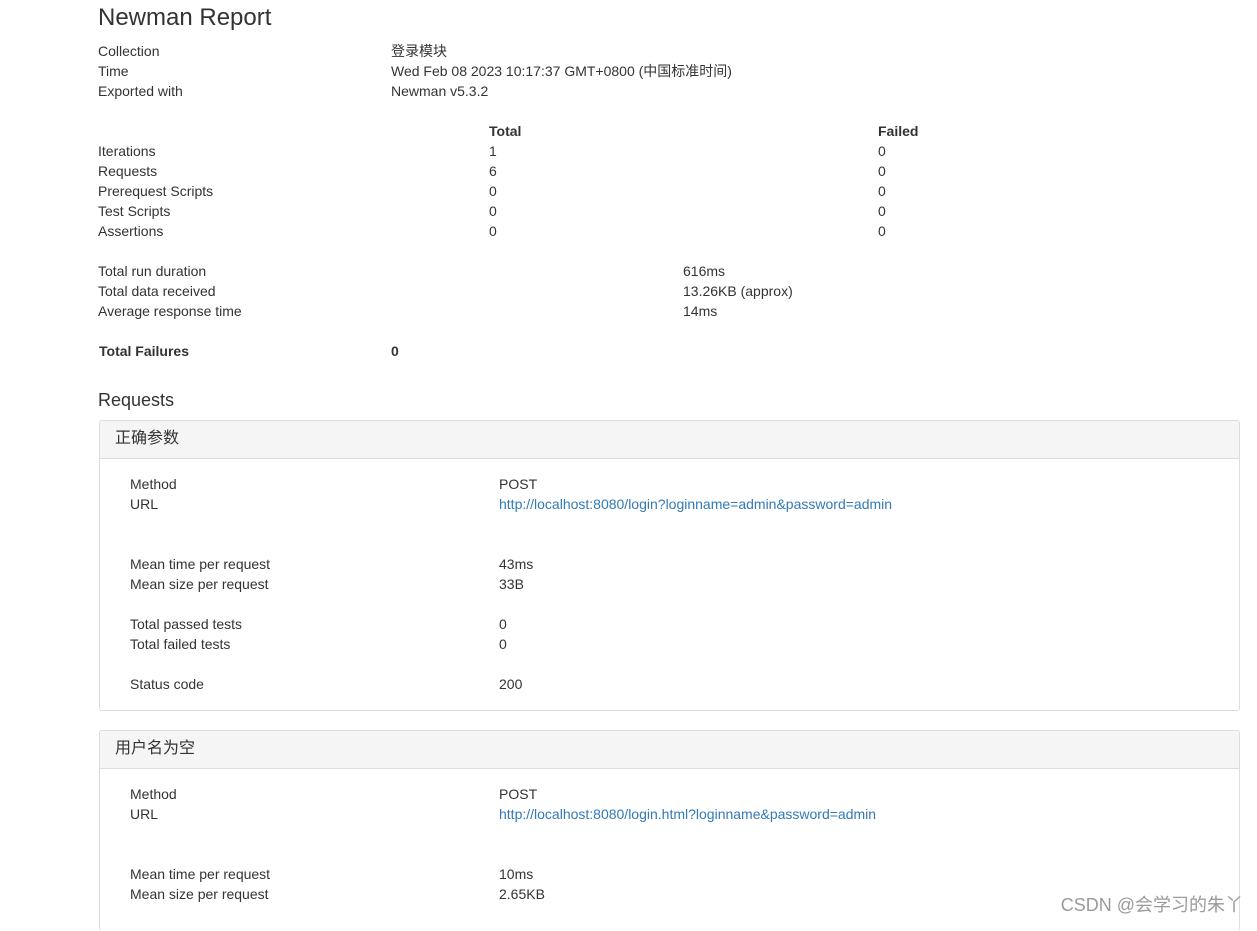  Describe the element at coordinates (113, 71) in the screenshot. I see `time-label: Time` at that location.